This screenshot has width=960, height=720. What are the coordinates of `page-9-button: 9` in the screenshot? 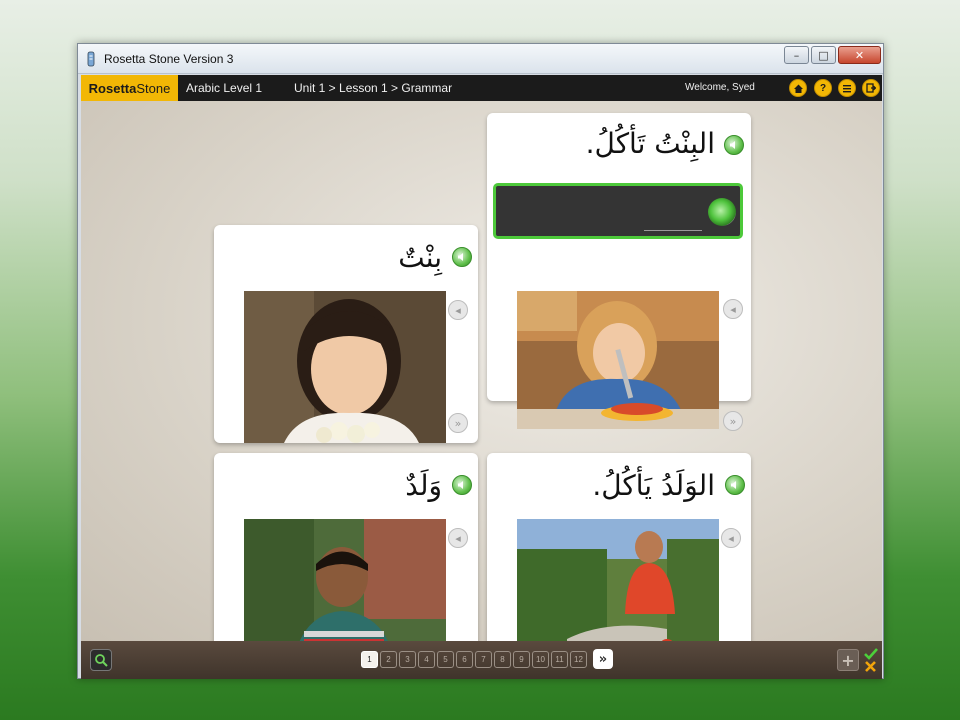 It's located at (521, 659).